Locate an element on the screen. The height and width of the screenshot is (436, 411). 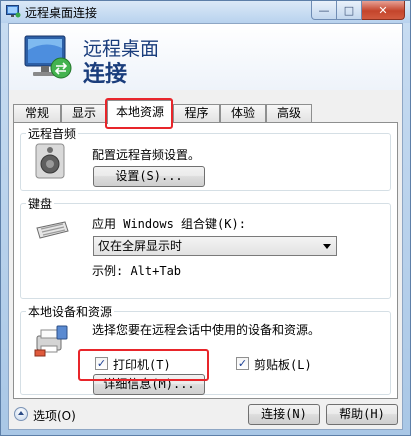
tab-advanced: 高级 is located at coordinates (289, 113).